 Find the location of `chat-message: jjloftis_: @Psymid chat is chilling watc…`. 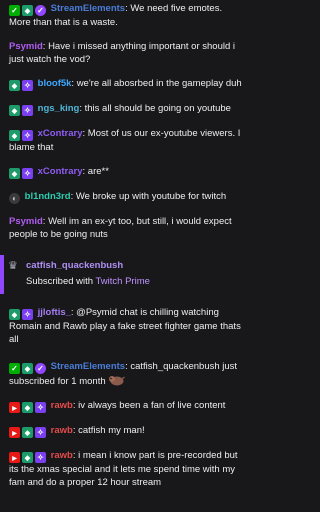

chat-message: jjloftis_: @Psymid chat is chilling watc… is located at coordinates (124, 326).